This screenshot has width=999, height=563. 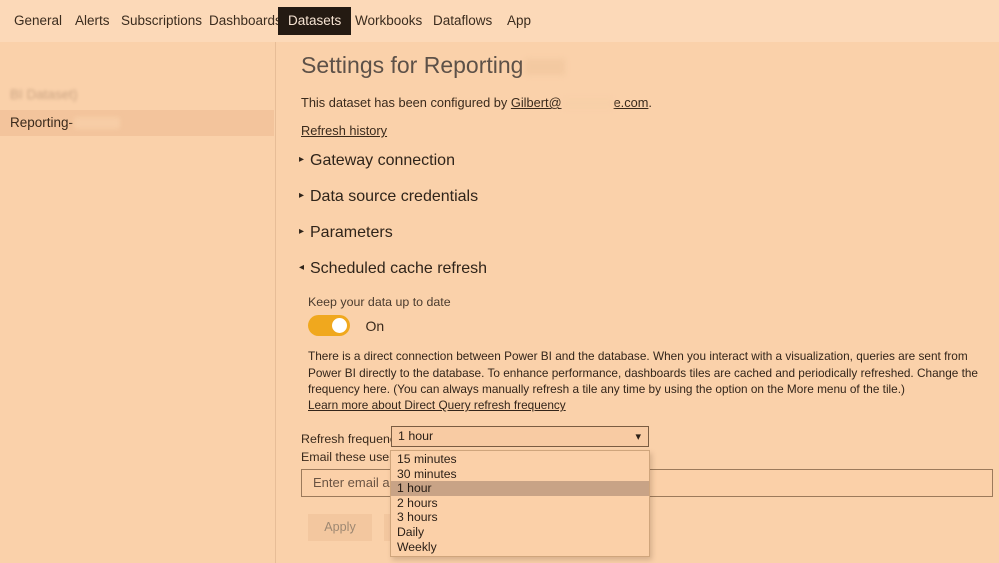 What do you see at coordinates (520, 488) in the screenshot?
I see `option-1-hour: 1 hour` at bounding box center [520, 488].